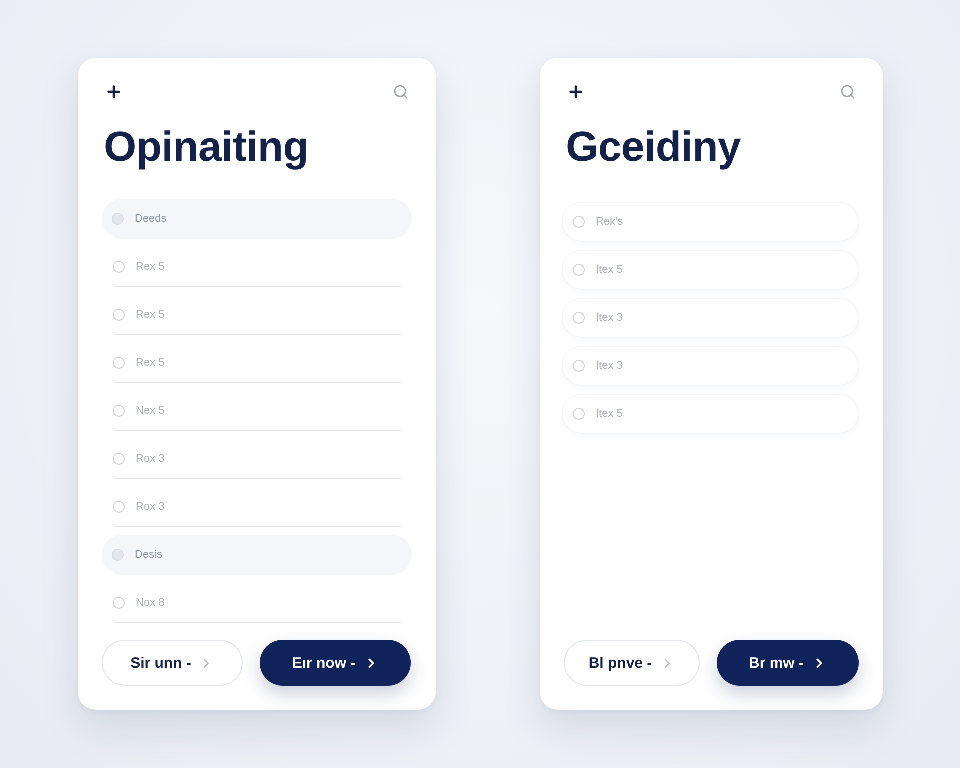 Image resolution: width=960 pixels, height=768 pixels. Describe the element at coordinates (151, 219) in the screenshot. I see `item-label: Deeds` at that location.